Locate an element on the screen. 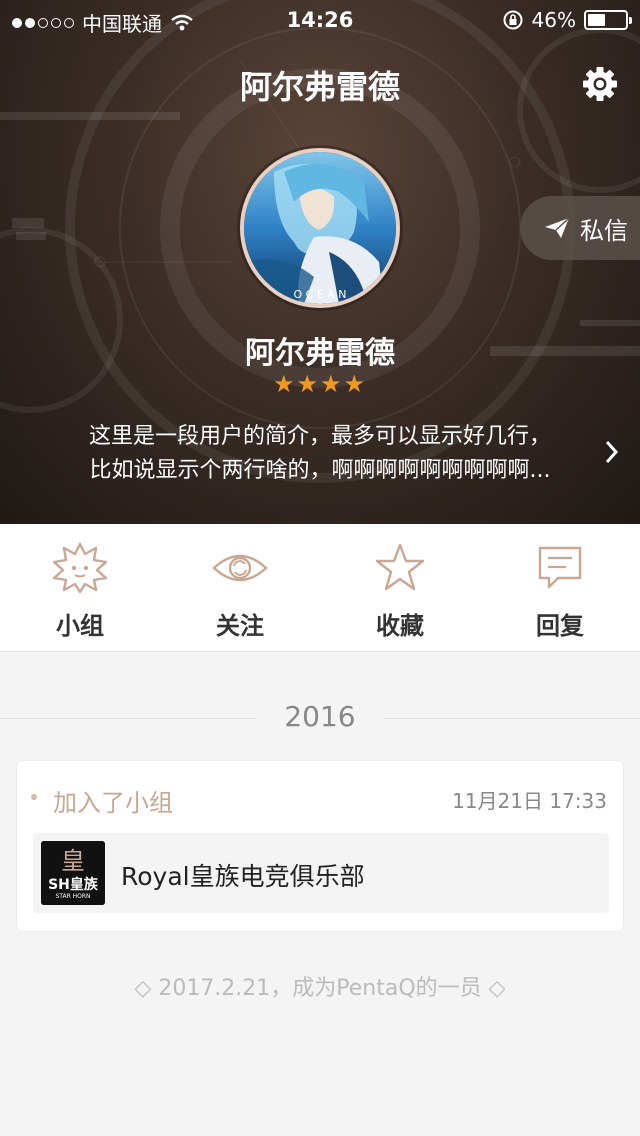  page-title: 阿尔弗雷德 is located at coordinates (319, 87).